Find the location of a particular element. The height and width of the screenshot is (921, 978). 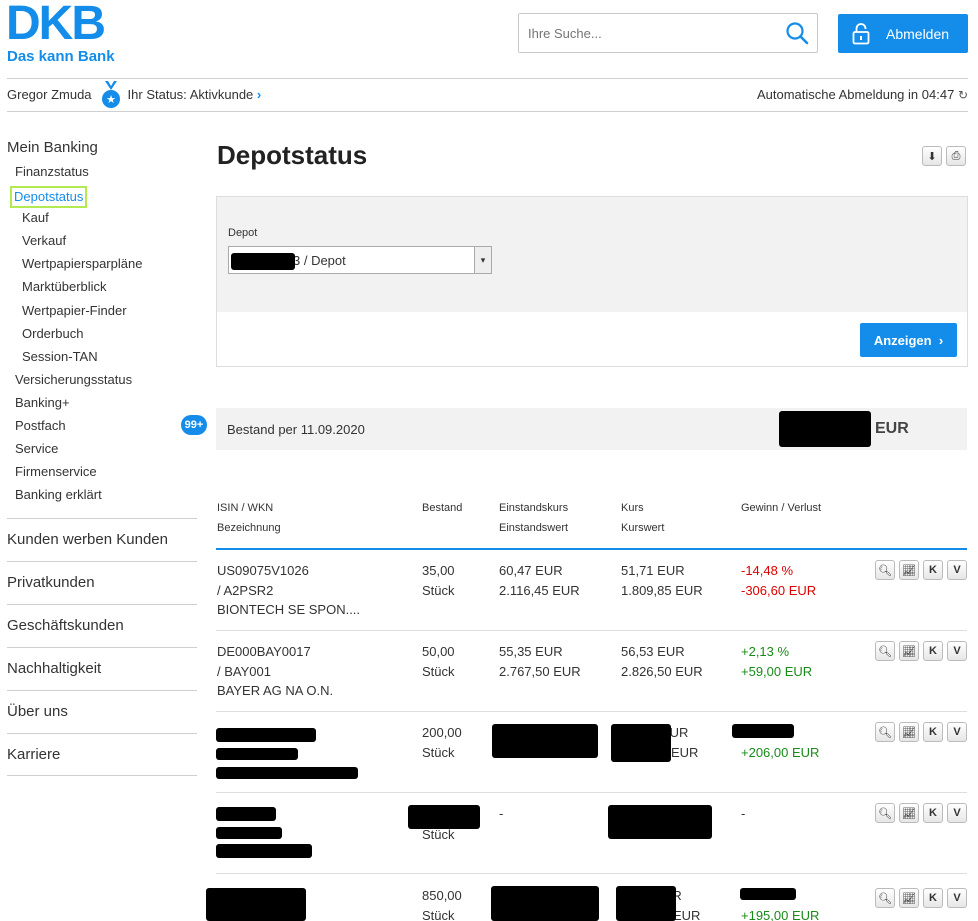

print-button: ⎙ is located at coordinates (956, 156).